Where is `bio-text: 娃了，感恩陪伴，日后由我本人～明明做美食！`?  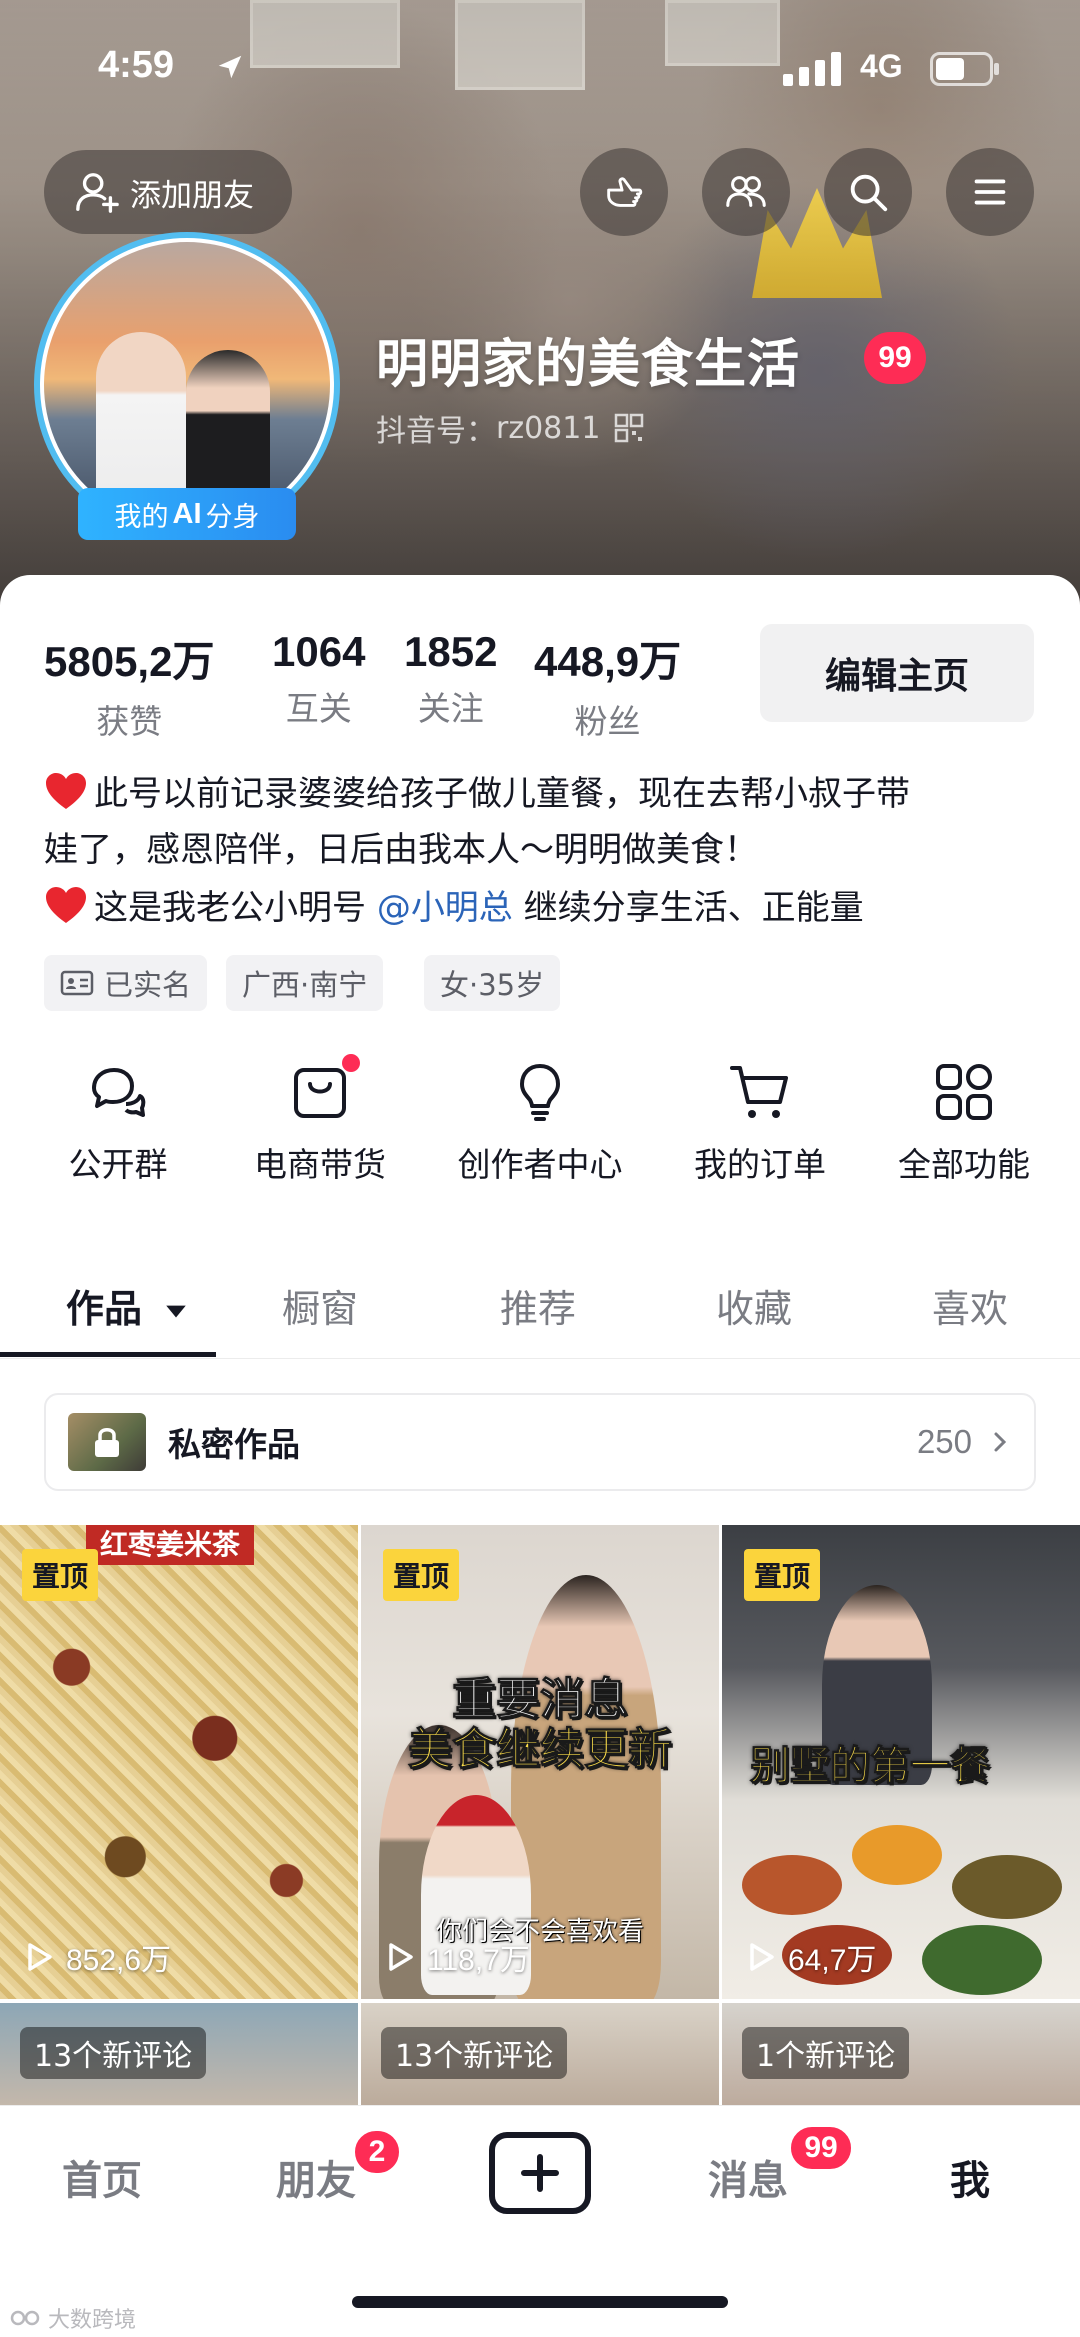 bio-text: 娃了，感恩陪伴，日后由我本人～明明做美食！ is located at coordinates (401, 850).